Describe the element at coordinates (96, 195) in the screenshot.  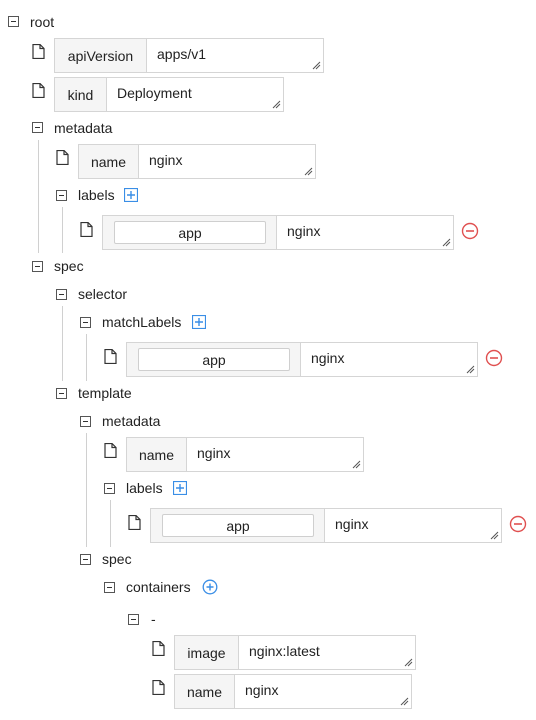
I see `node-label-labels: labels` at that location.